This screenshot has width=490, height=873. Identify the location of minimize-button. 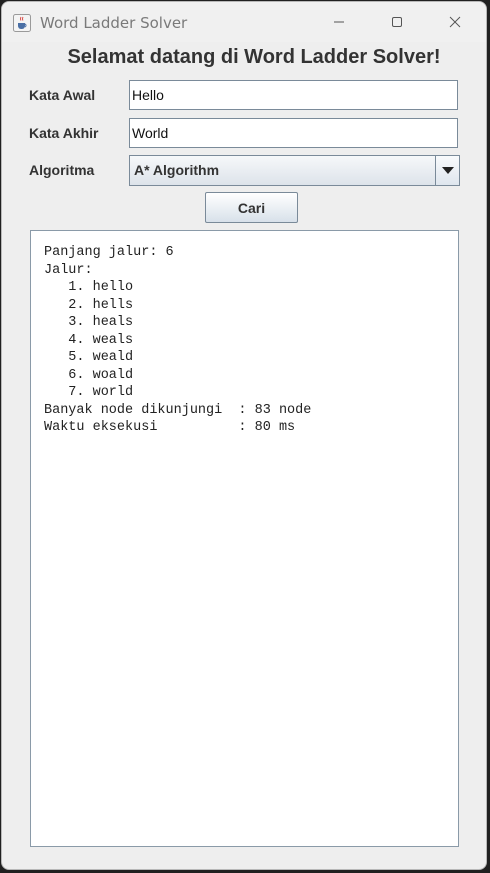
(339, 22).